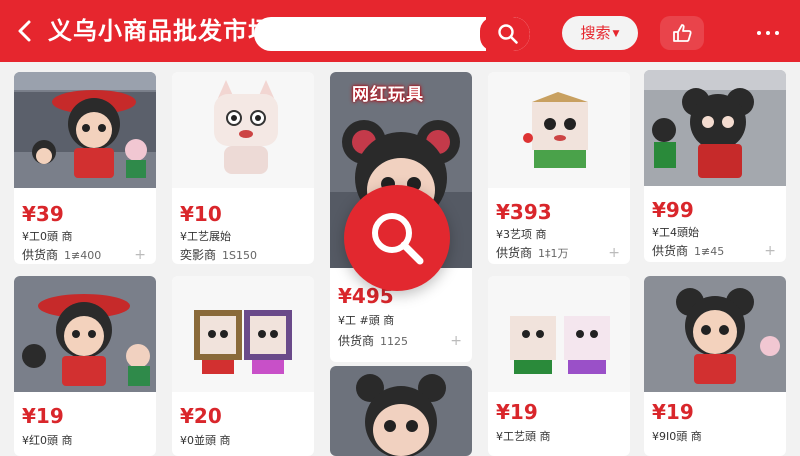 The height and width of the screenshot is (456, 800). I want to click on supplier-info: 奕影商 1S150, so click(218, 254).